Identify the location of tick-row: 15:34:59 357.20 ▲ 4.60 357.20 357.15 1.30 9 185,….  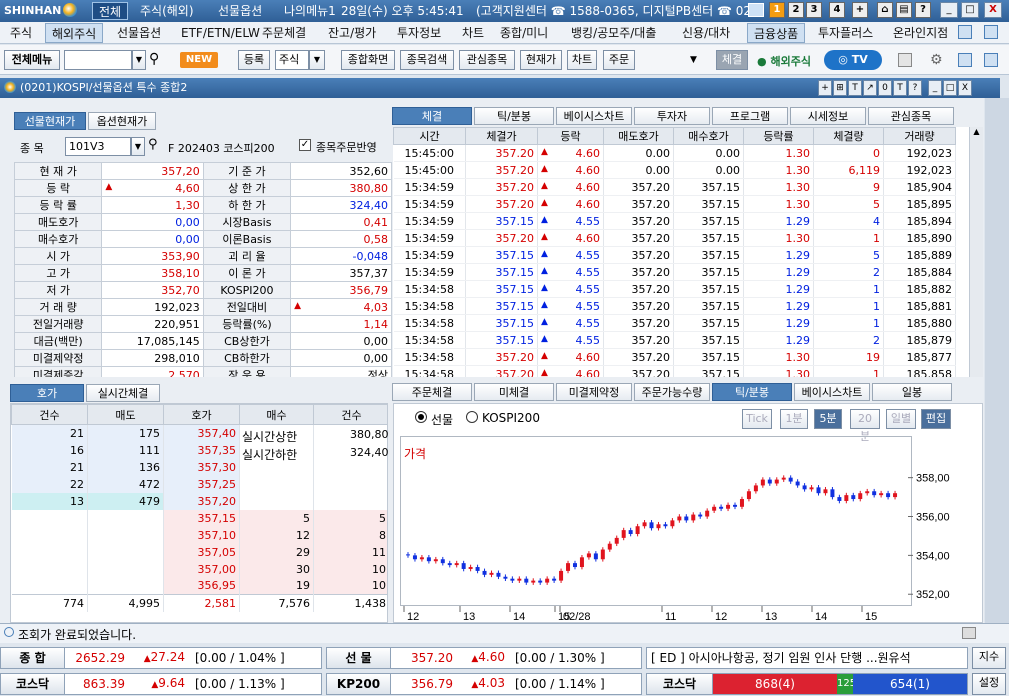
(674, 187).